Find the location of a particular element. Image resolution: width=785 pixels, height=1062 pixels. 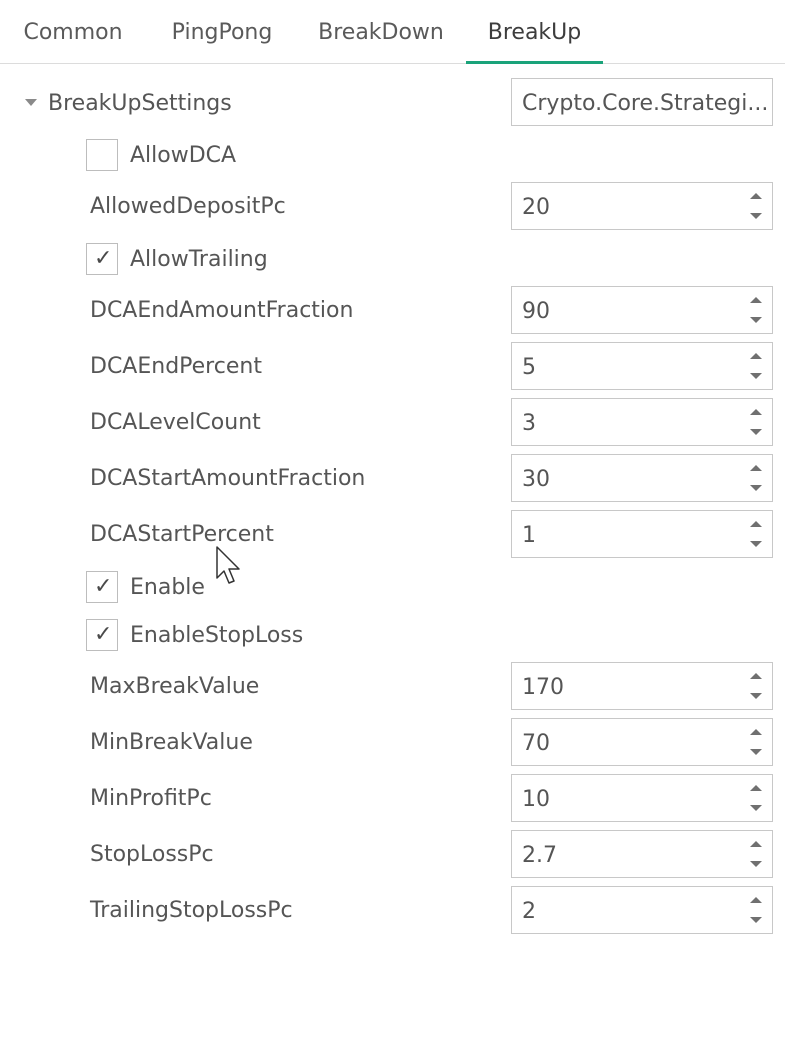

dca-level-count-value: 3 is located at coordinates (529, 423).